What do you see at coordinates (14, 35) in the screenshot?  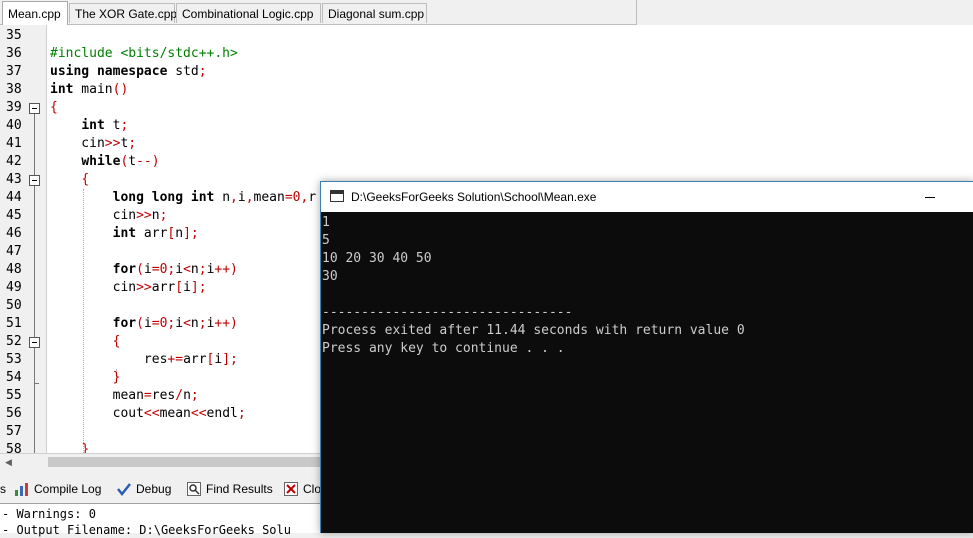 I see `line-number: 35` at bounding box center [14, 35].